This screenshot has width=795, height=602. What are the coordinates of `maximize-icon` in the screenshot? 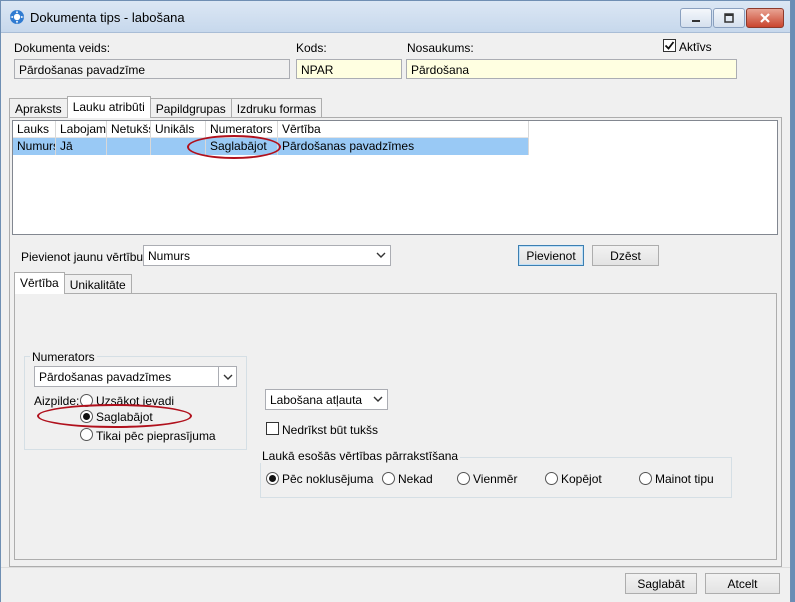 It's located at (729, 18).